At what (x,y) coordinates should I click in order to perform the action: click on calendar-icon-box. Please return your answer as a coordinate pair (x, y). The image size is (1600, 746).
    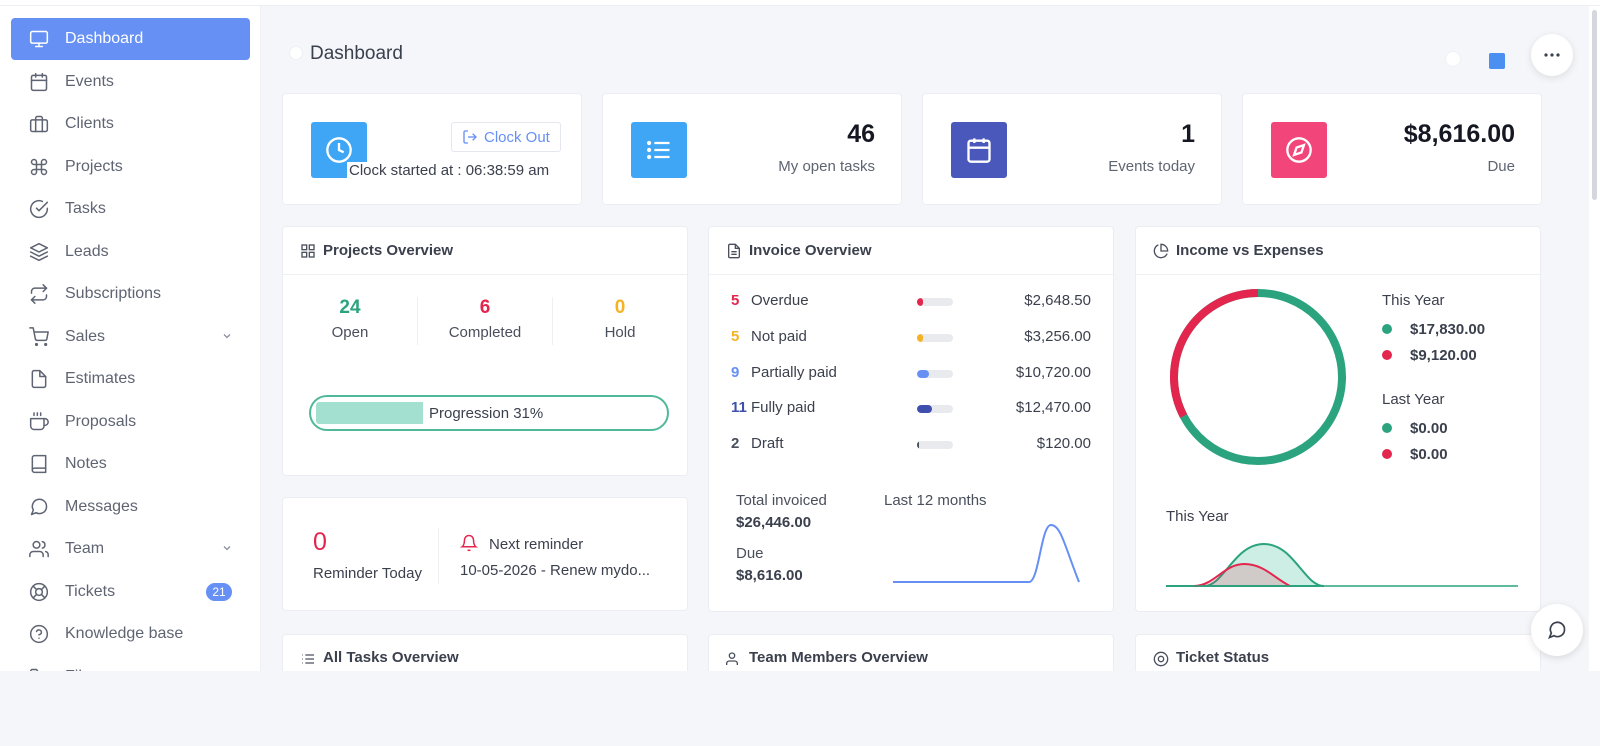
    Looking at the image, I should click on (979, 150).